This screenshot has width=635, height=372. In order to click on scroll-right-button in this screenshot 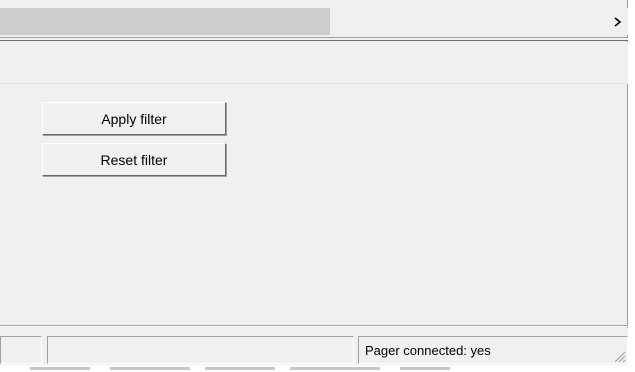, I will do `click(618, 21)`.